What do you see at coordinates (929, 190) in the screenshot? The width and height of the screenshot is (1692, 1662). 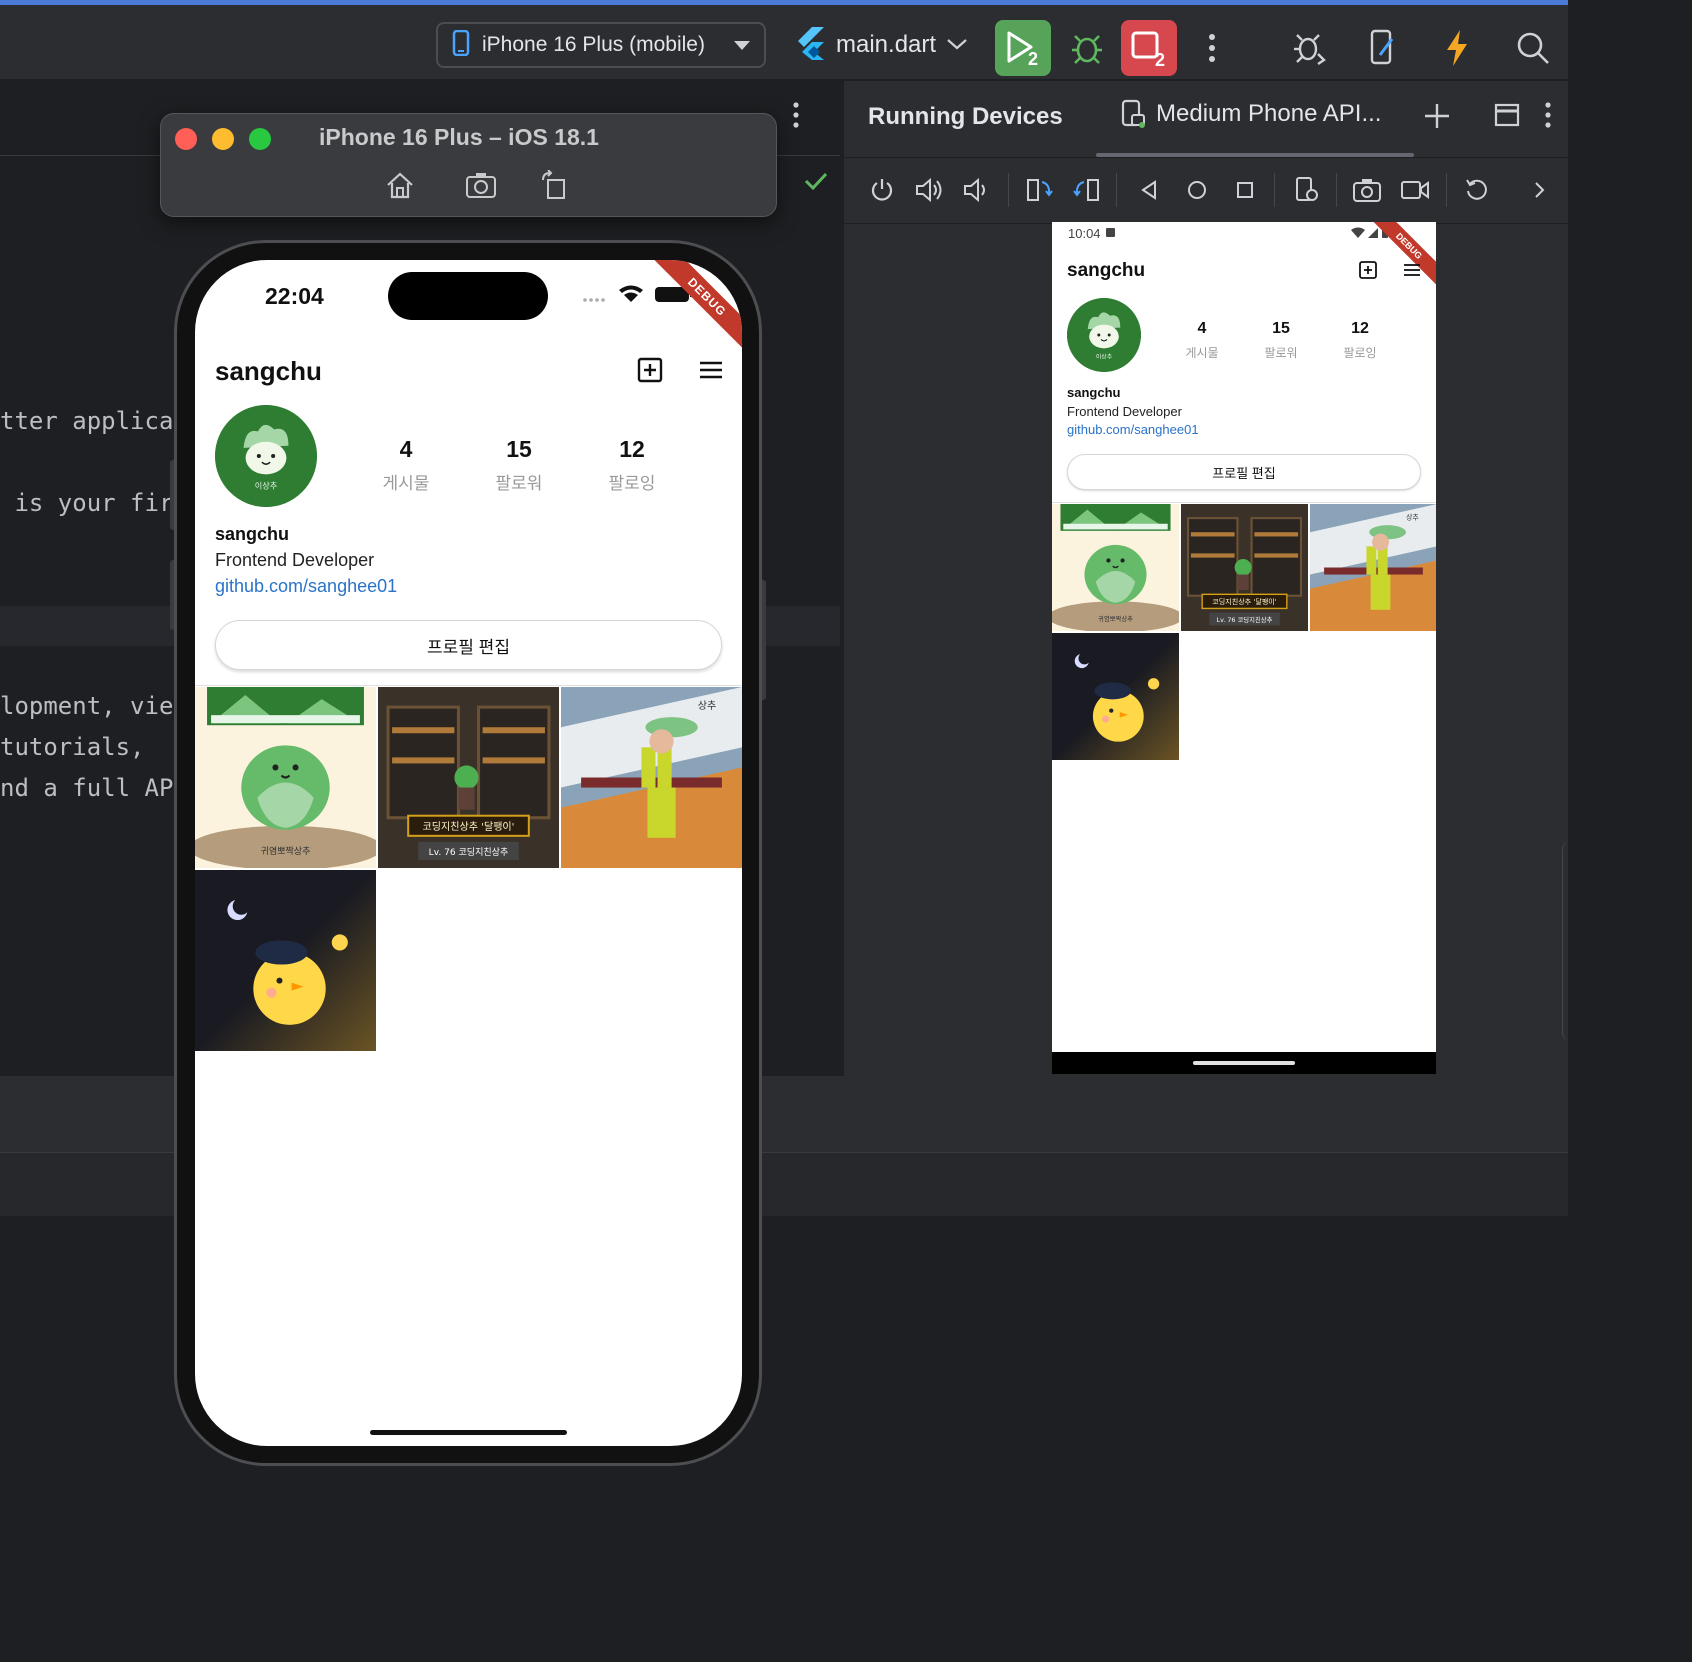 I see `volume-up-button` at bounding box center [929, 190].